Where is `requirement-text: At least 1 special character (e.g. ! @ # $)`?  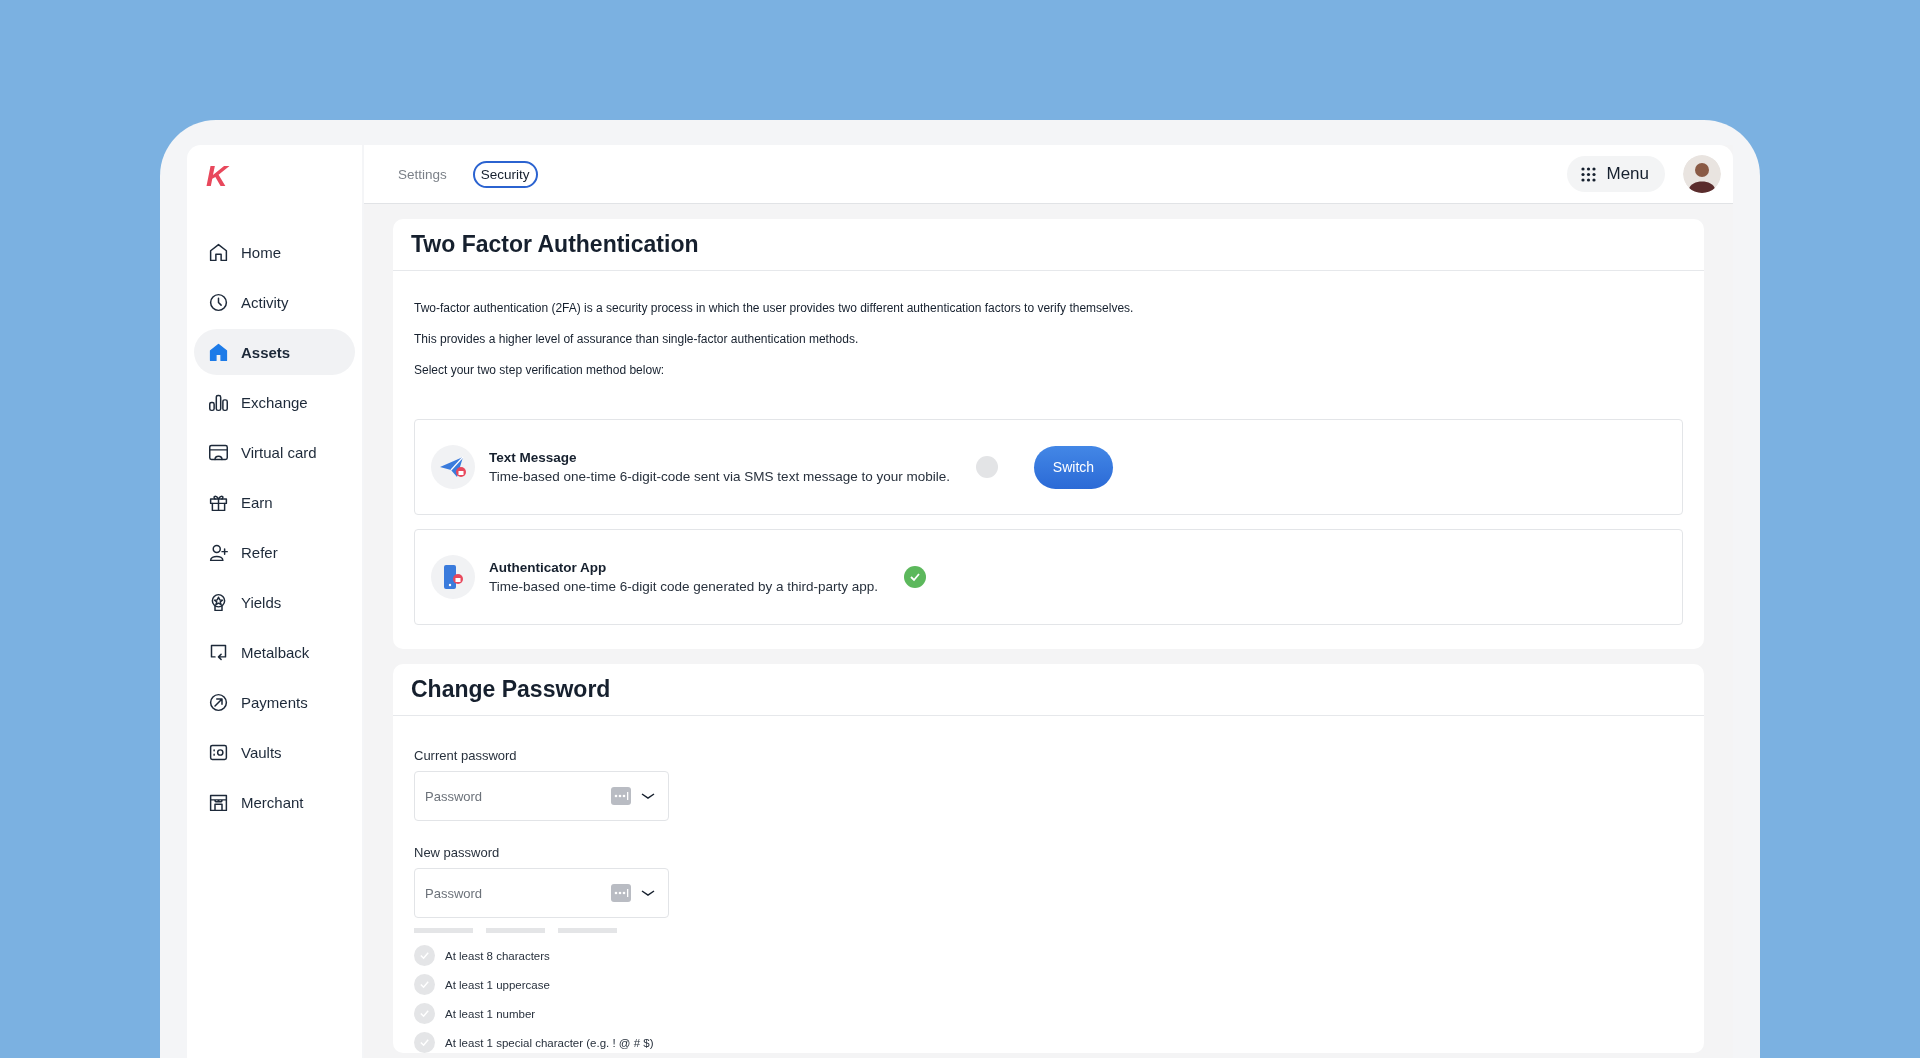 requirement-text: At least 1 special character (e.g. ! @ # $) is located at coordinates (549, 1042).